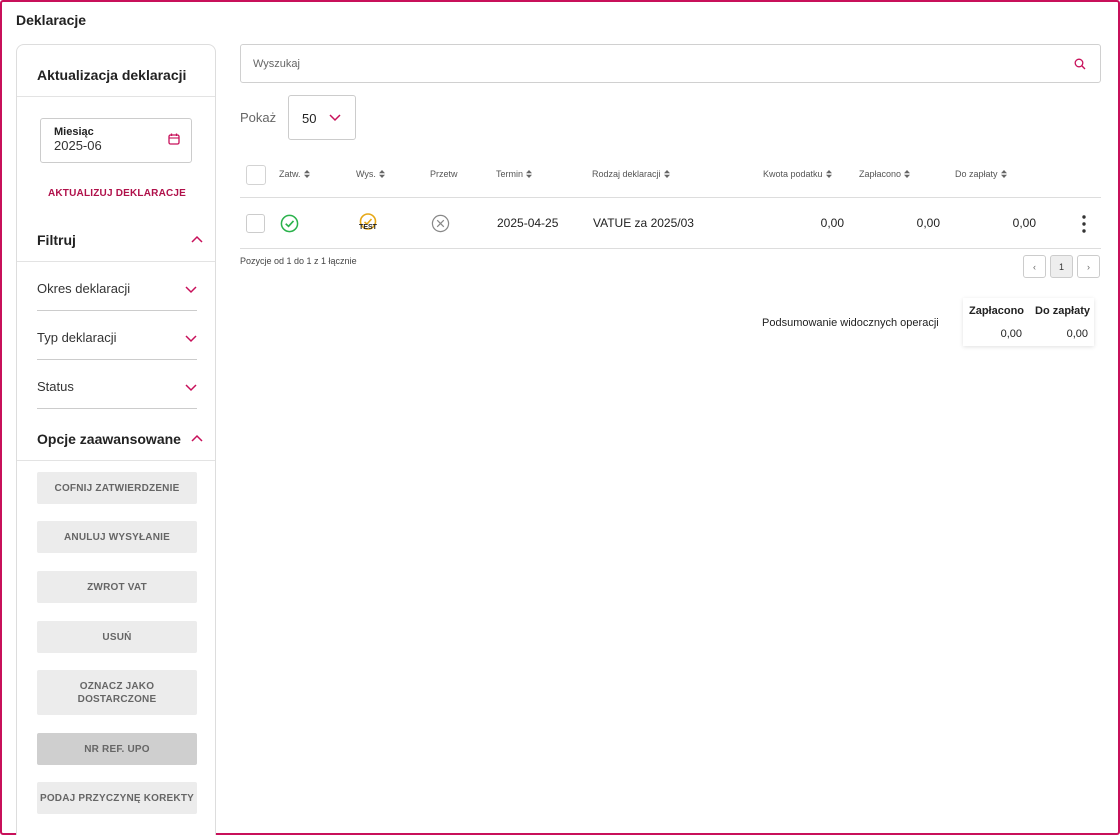 This screenshot has height=835, width=1120. What do you see at coordinates (174, 139) in the screenshot?
I see `calendar-icon` at bounding box center [174, 139].